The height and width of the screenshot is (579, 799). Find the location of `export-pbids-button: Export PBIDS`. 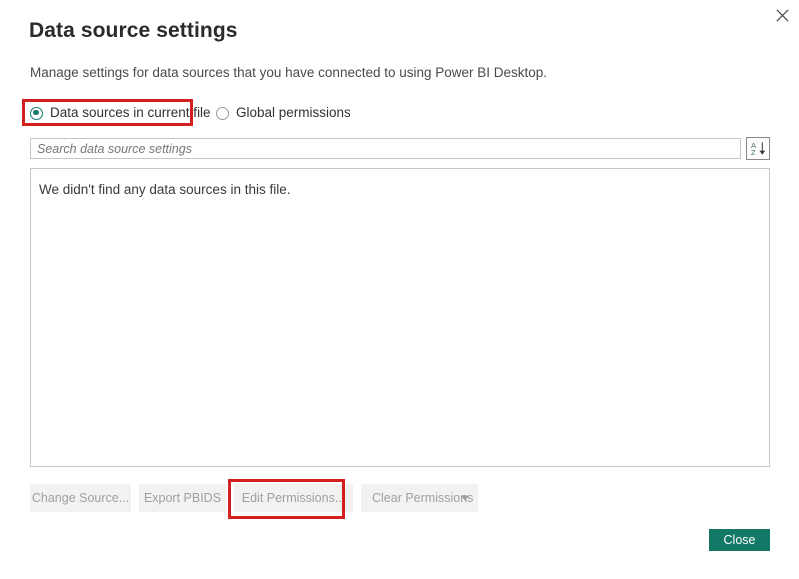

export-pbids-button: Export PBIDS is located at coordinates (182, 498).